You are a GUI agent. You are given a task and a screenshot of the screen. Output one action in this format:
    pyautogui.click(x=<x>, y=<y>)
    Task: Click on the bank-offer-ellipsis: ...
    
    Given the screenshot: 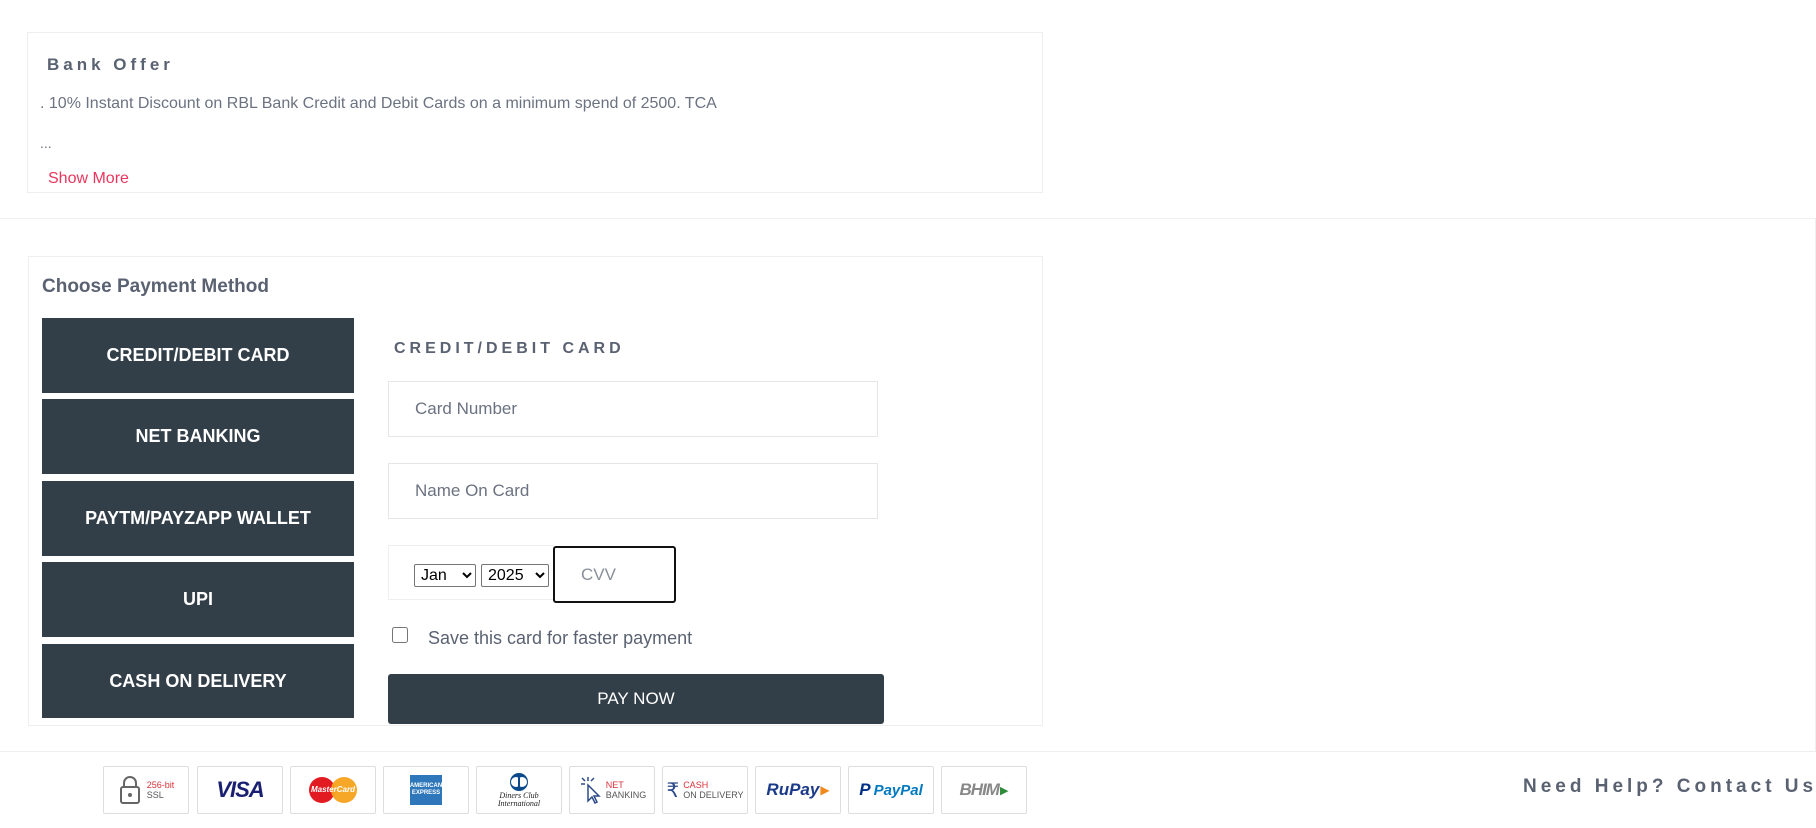 What is the action you would take?
    pyautogui.click(x=46, y=143)
    